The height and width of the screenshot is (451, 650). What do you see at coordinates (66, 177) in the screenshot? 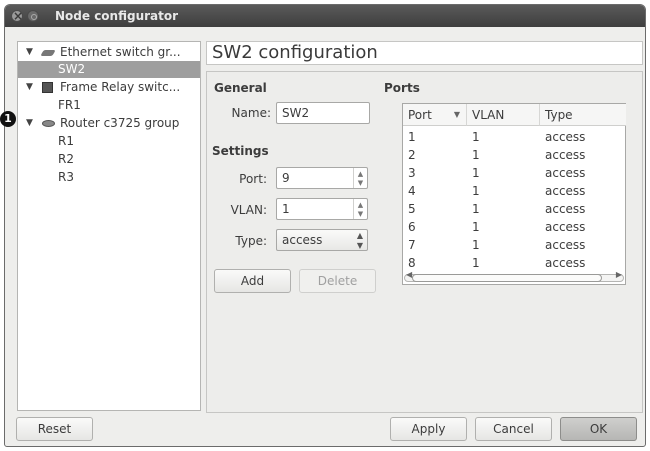
I see `tree-item-label: R3` at bounding box center [66, 177].